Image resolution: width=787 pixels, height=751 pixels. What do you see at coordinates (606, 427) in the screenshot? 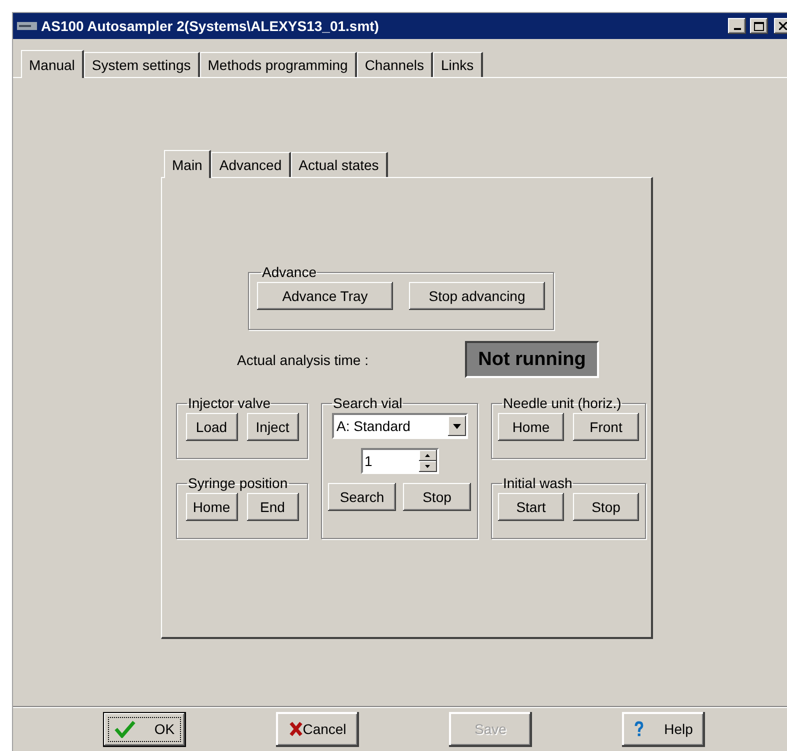
I see `action-button: Front` at bounding box center [606, 427].